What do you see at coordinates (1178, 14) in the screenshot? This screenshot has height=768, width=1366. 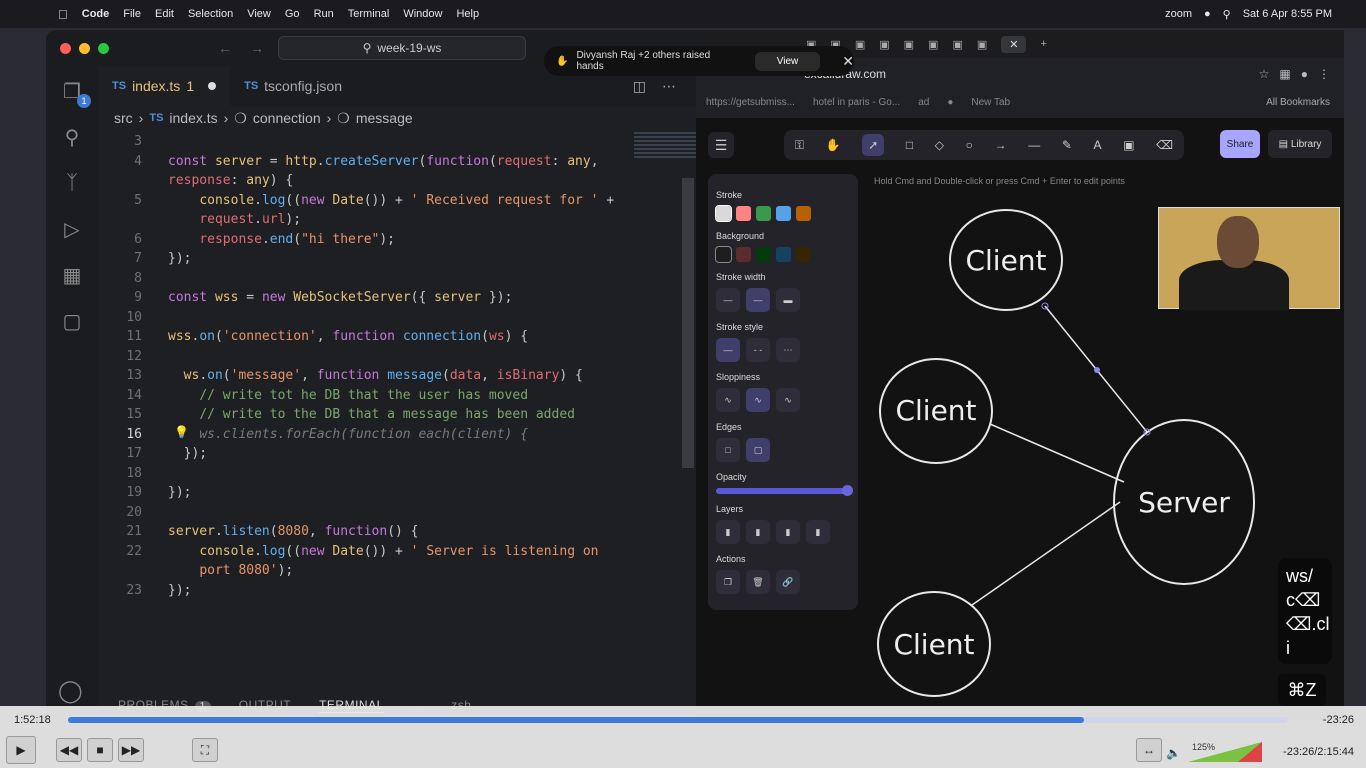 I see `zoom-status-icon: zoom` at bounding box center [1178, 14].